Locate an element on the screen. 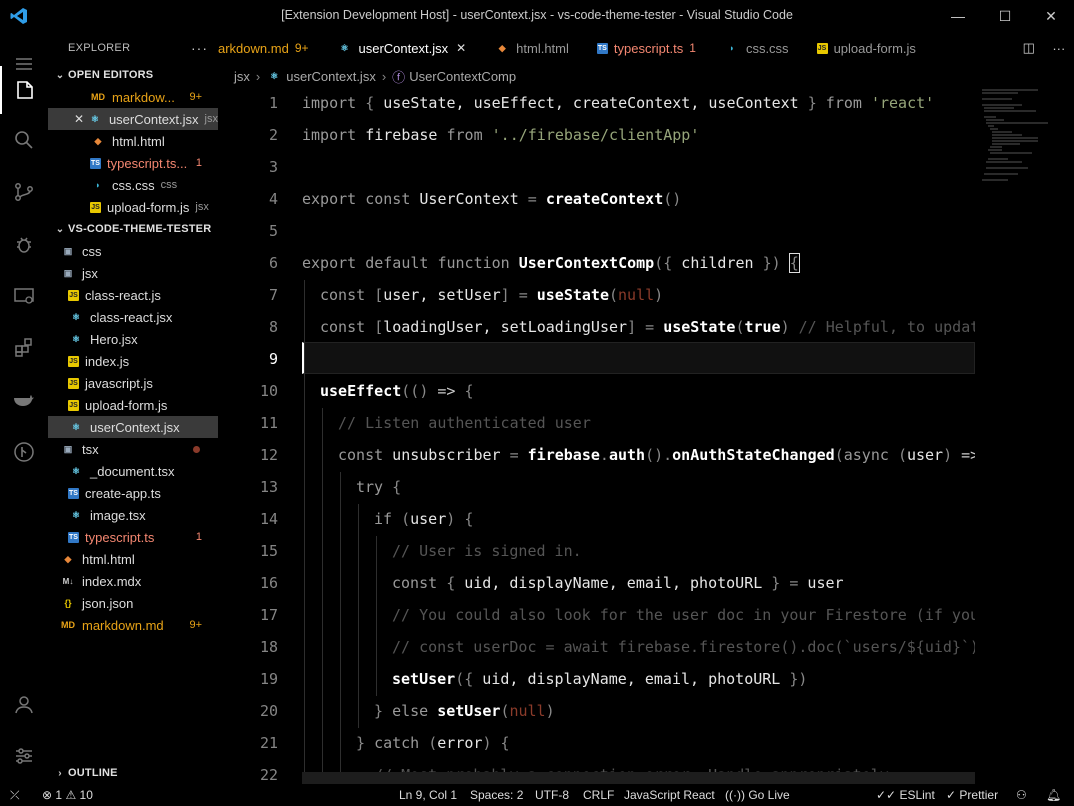 The width and height of the screenshot is (1074, 806). tab-js: JS upload-form.js is located at coordinates (866, 48).